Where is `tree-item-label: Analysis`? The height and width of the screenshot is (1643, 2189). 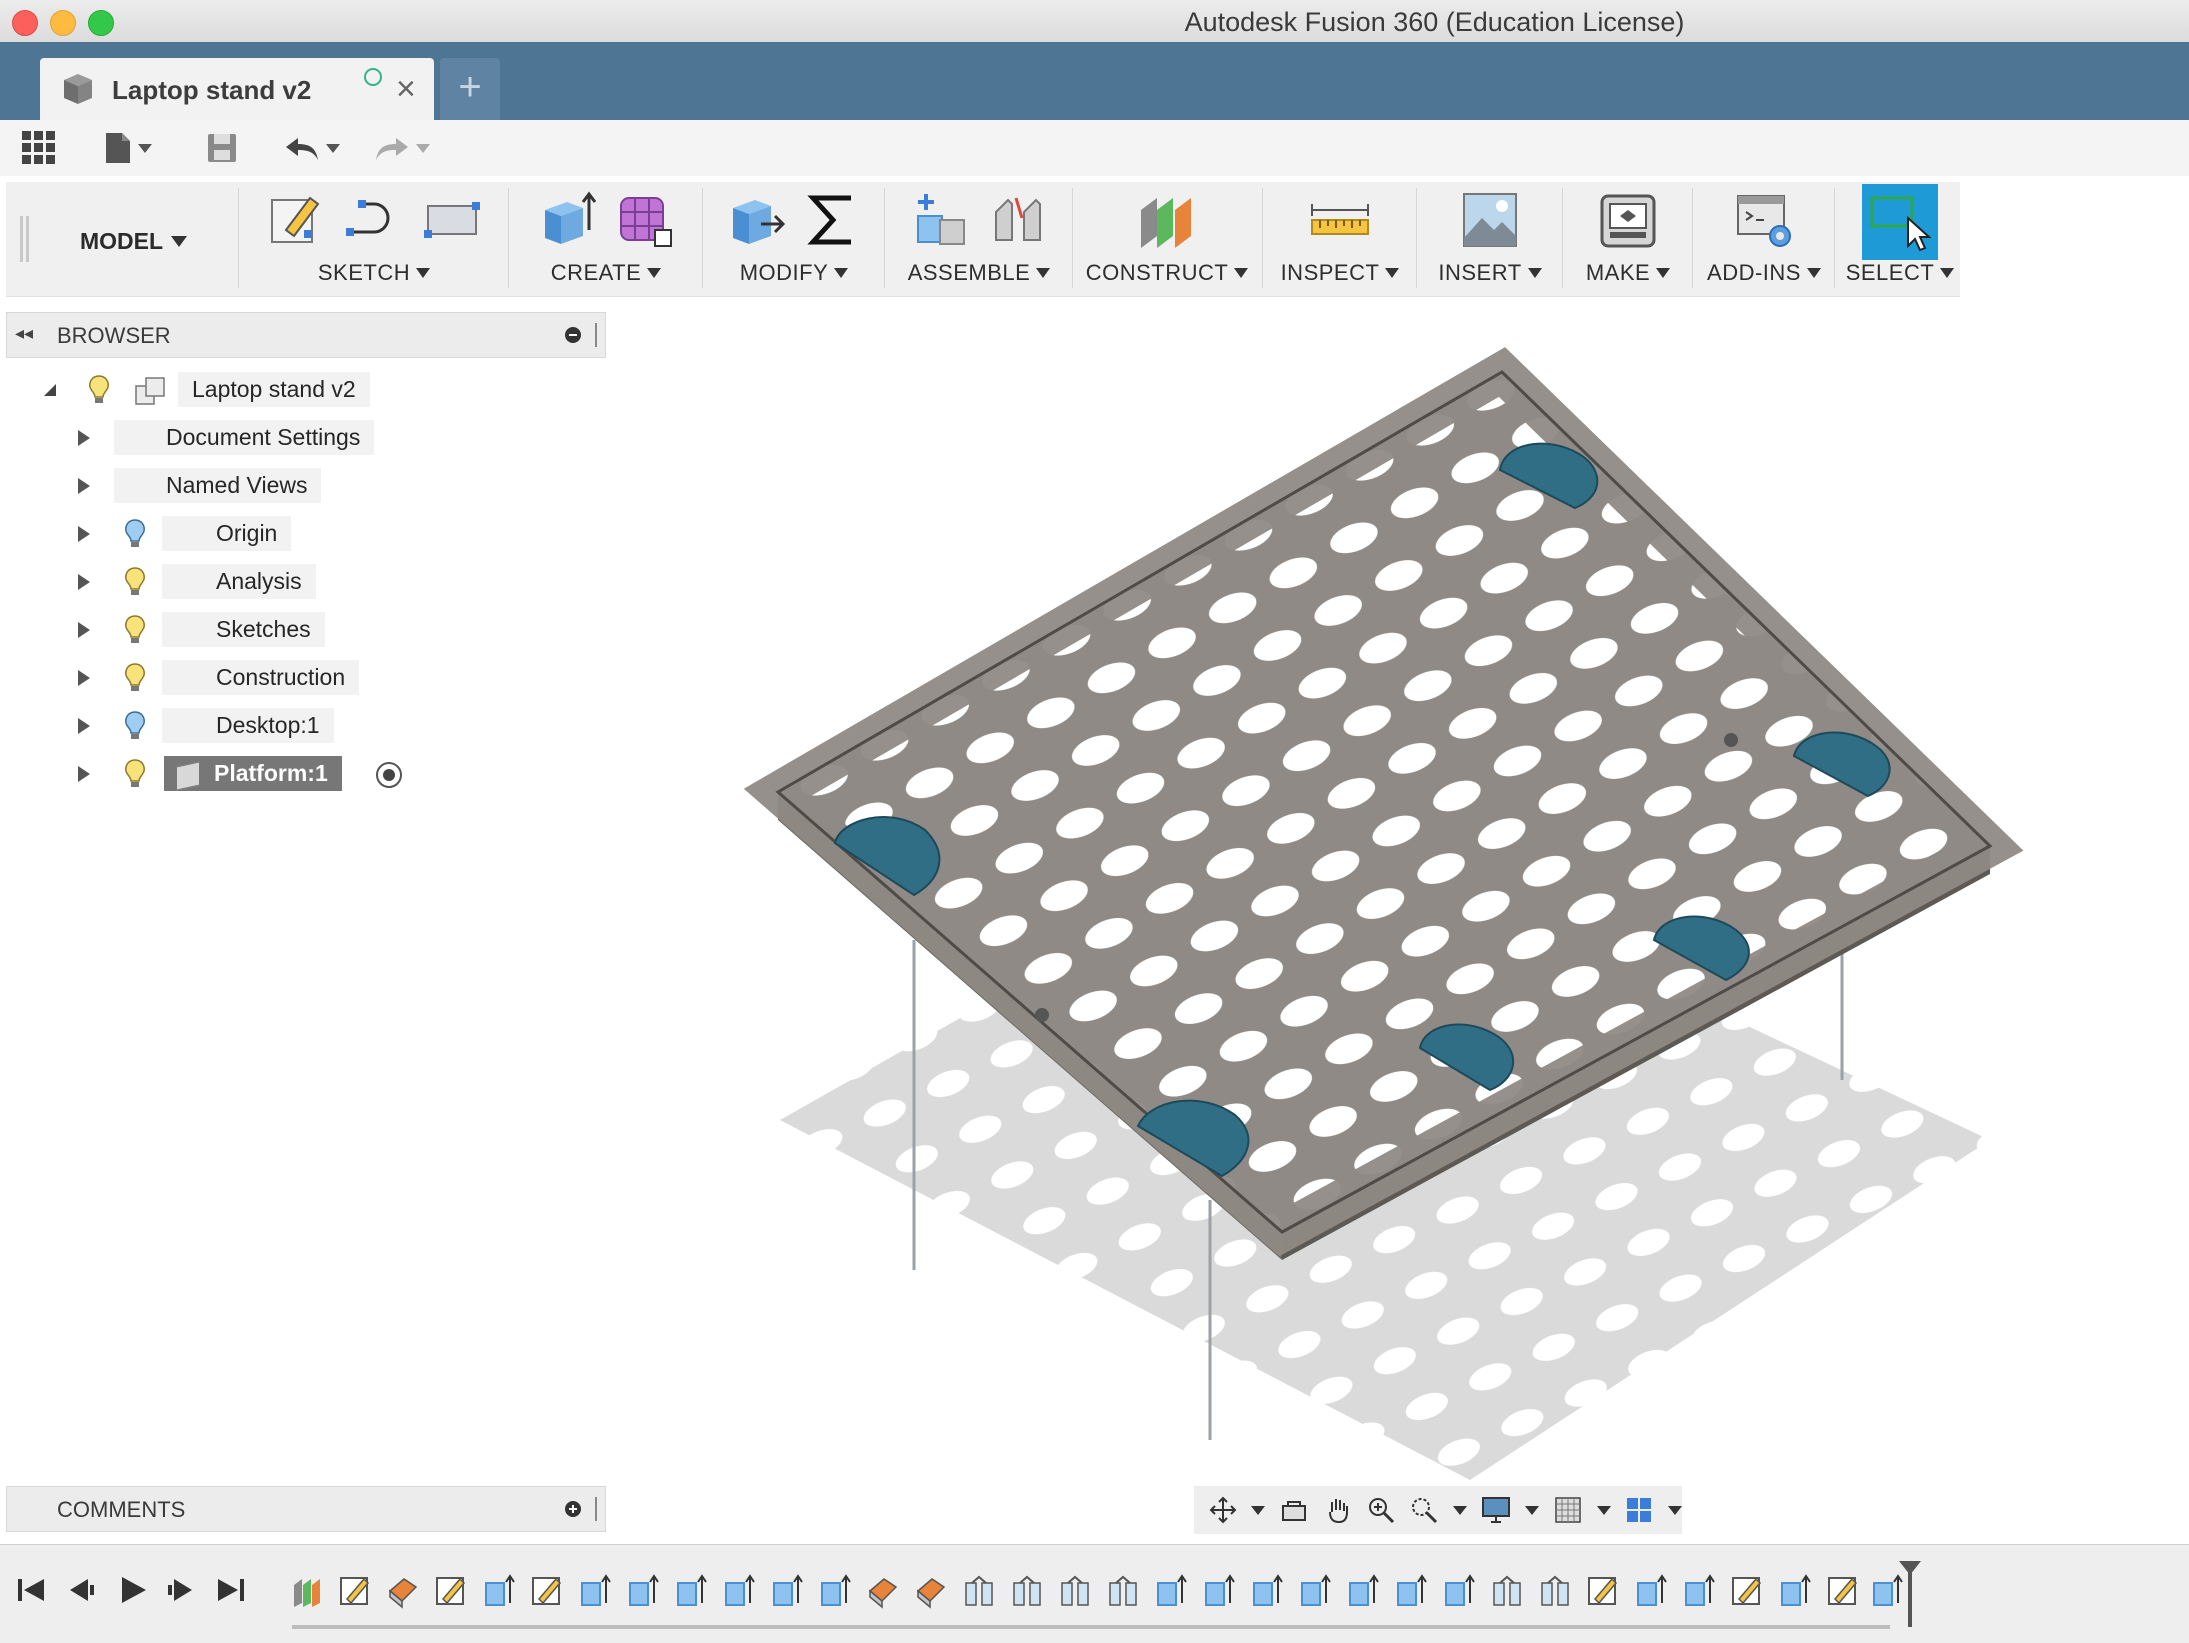 tree-item-label: Analysis is located at coordinates (239, 581).